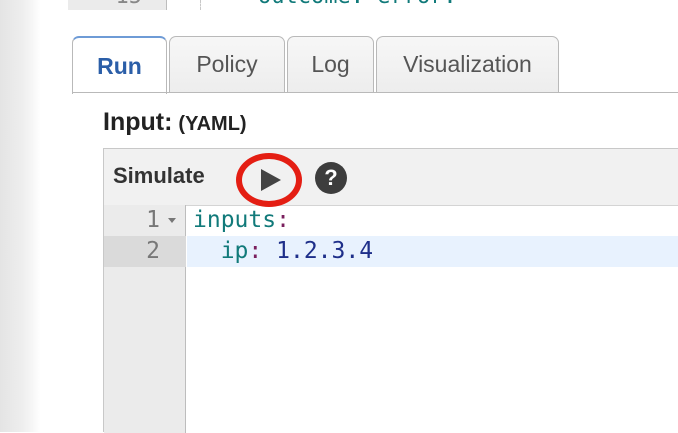 The width and height of the screenshot is (678, 433). I want to click on policy-editor-partial: 15 outcome: error., so click(373, 5).